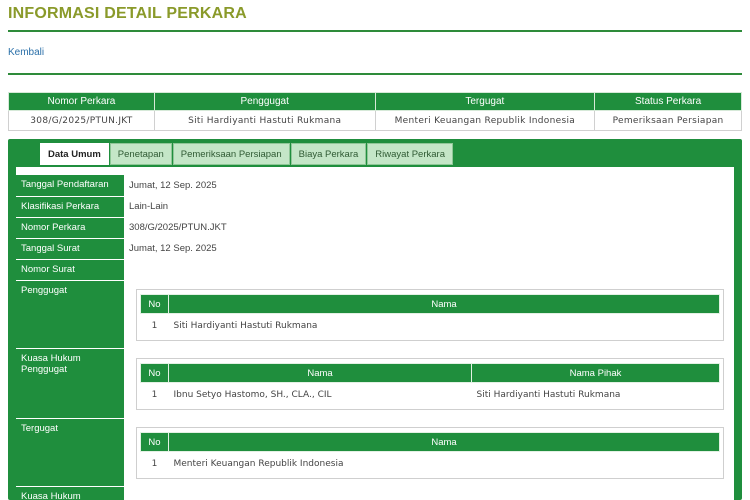  Describe the element at coordinates (410, 154) in the screenshot. I see `tab-riwayat-perkara: Riwayat Perkara` at that location.